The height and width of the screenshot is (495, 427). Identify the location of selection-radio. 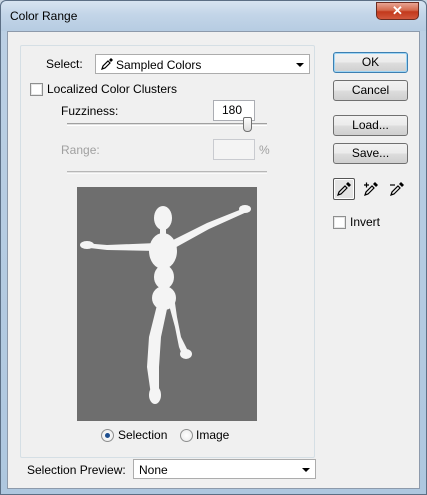
(107, 435).